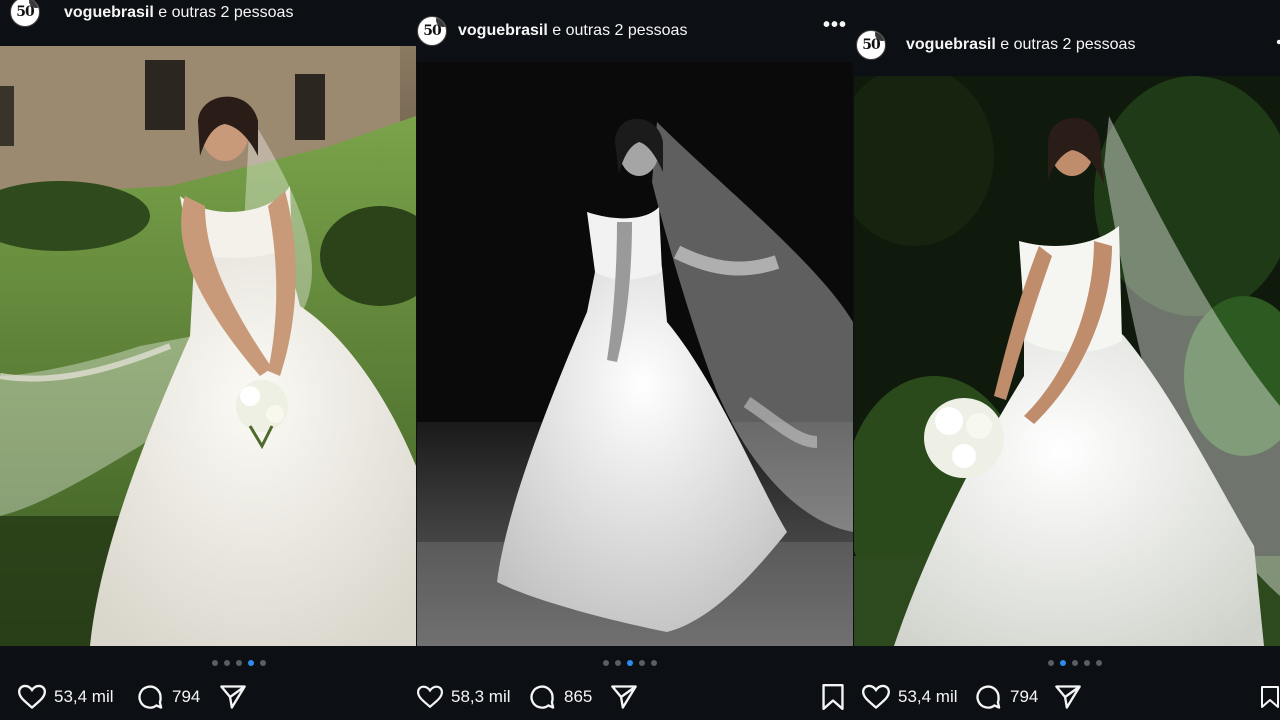  Describe the element at coordinates (835, 25) in the screenshot. I see `more-options-button: •••` at that location.